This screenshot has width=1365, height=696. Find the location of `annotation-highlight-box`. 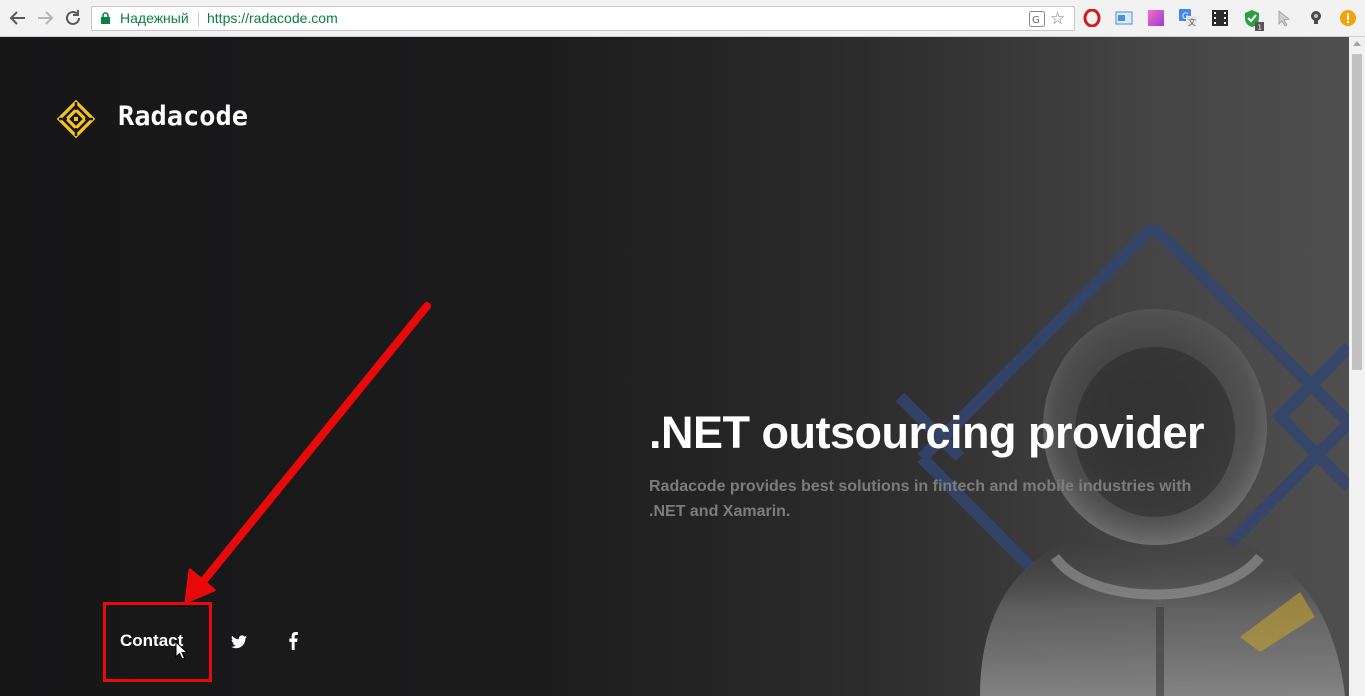

annotation-highlight-box is located at coordinates (157, 642).